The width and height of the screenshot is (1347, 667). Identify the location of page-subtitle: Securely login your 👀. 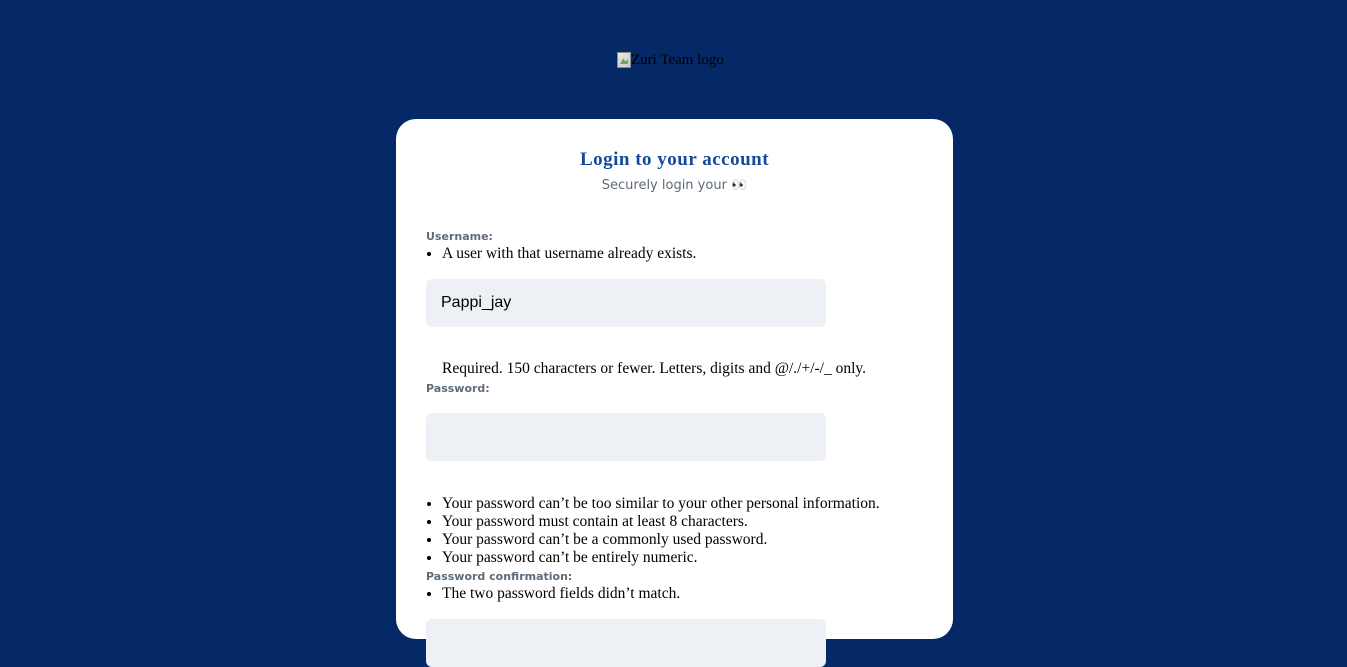
(674, 185).